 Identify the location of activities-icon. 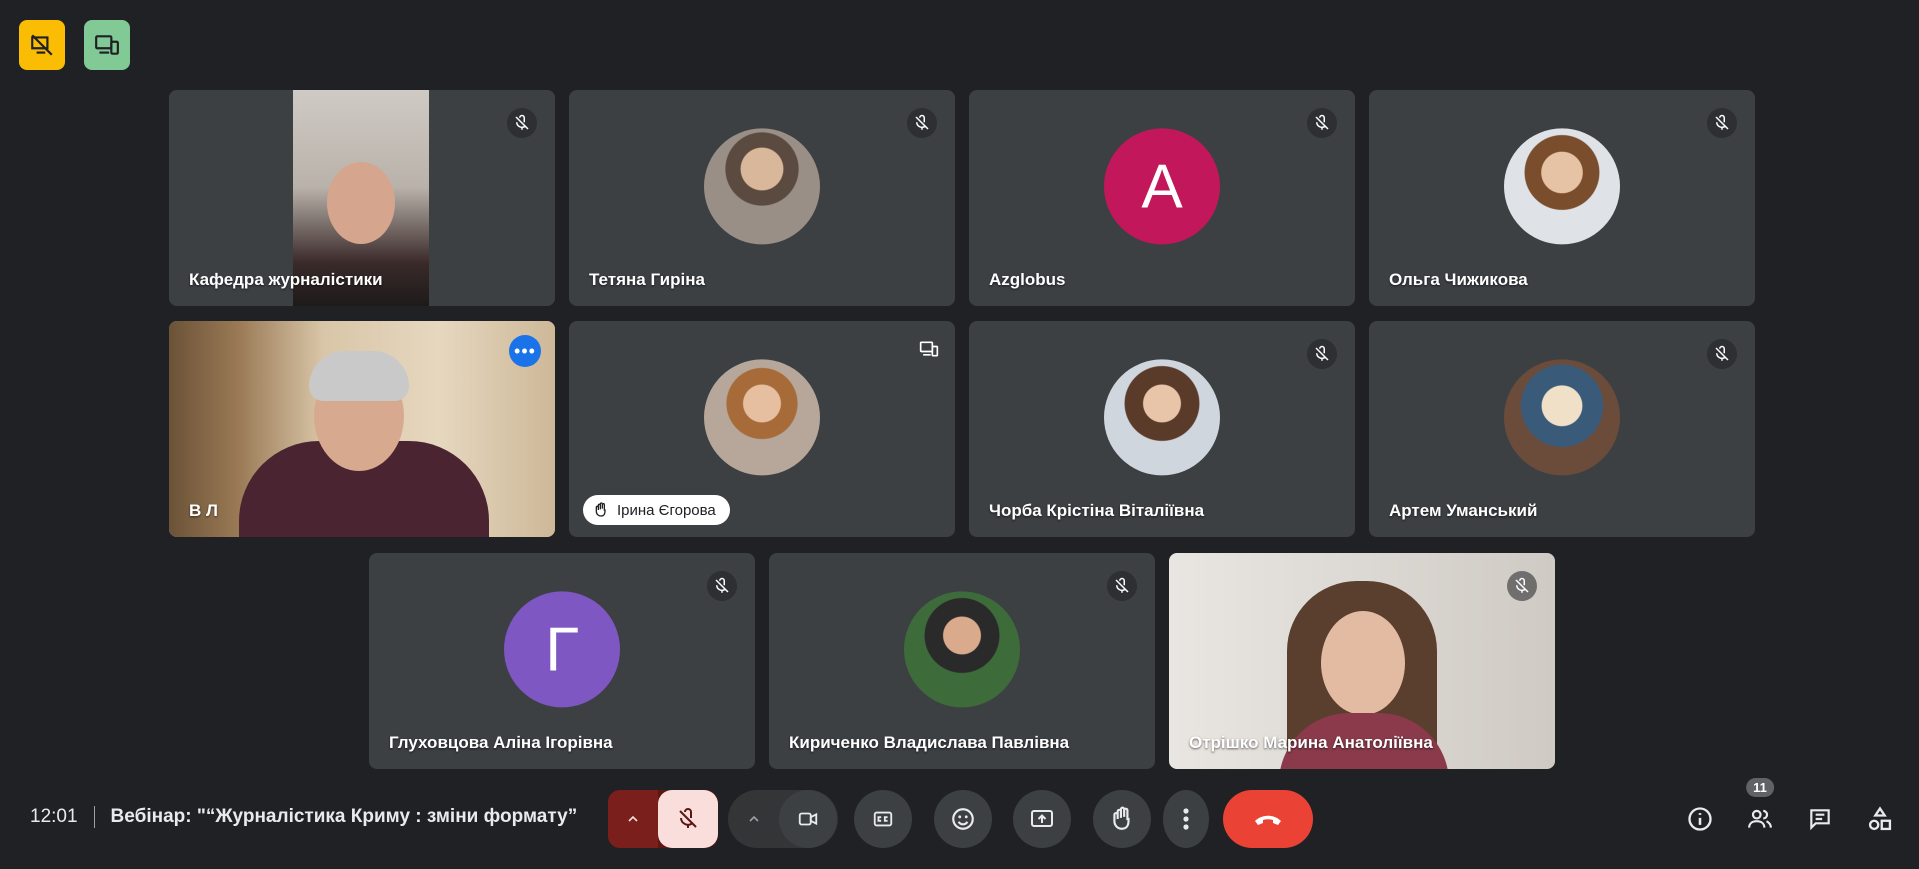
(1880, 818).